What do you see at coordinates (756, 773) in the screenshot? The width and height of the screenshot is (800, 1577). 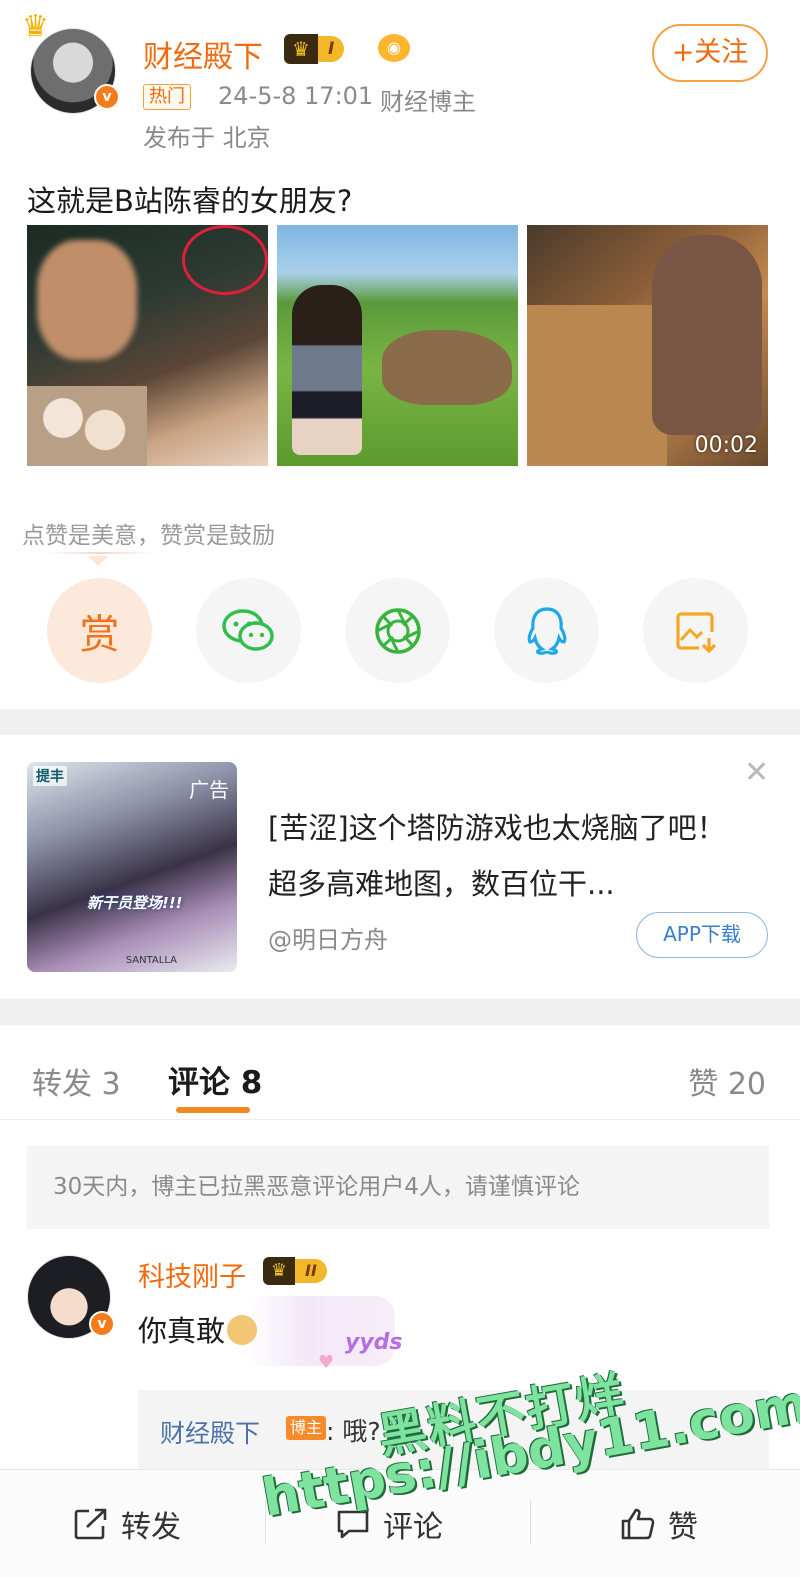 I see `close-icon: ✕` at bounding box center [756, 773].